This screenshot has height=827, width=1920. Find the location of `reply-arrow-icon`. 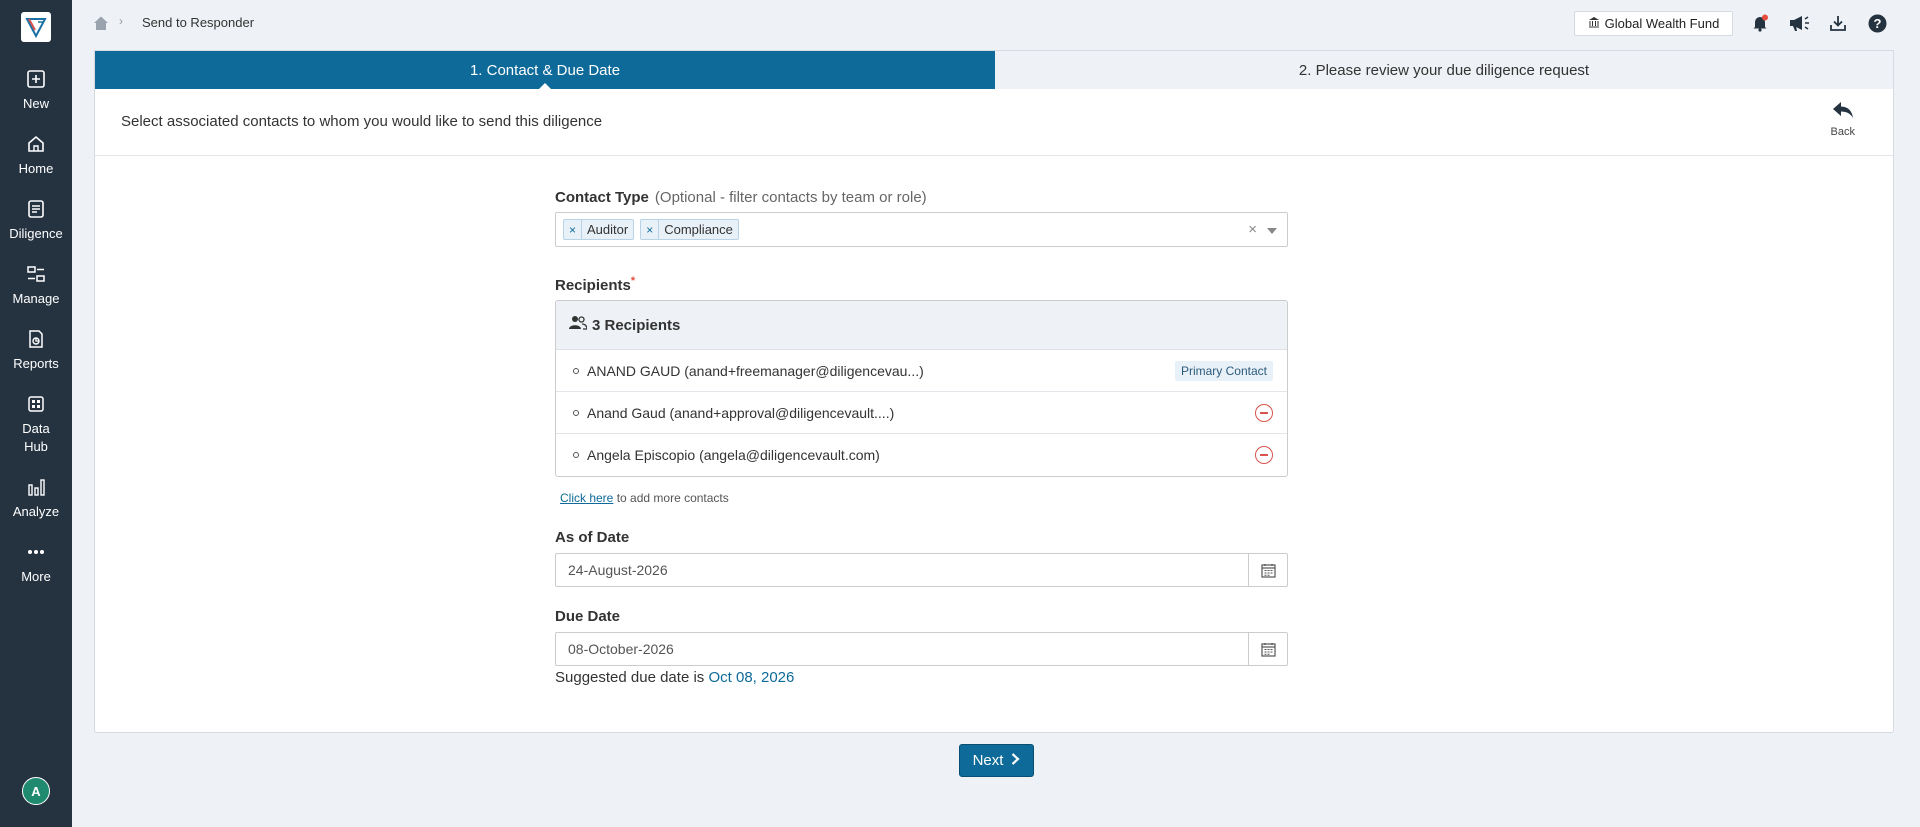

reply-arrow-icon is located at coordinates (1843, 111).